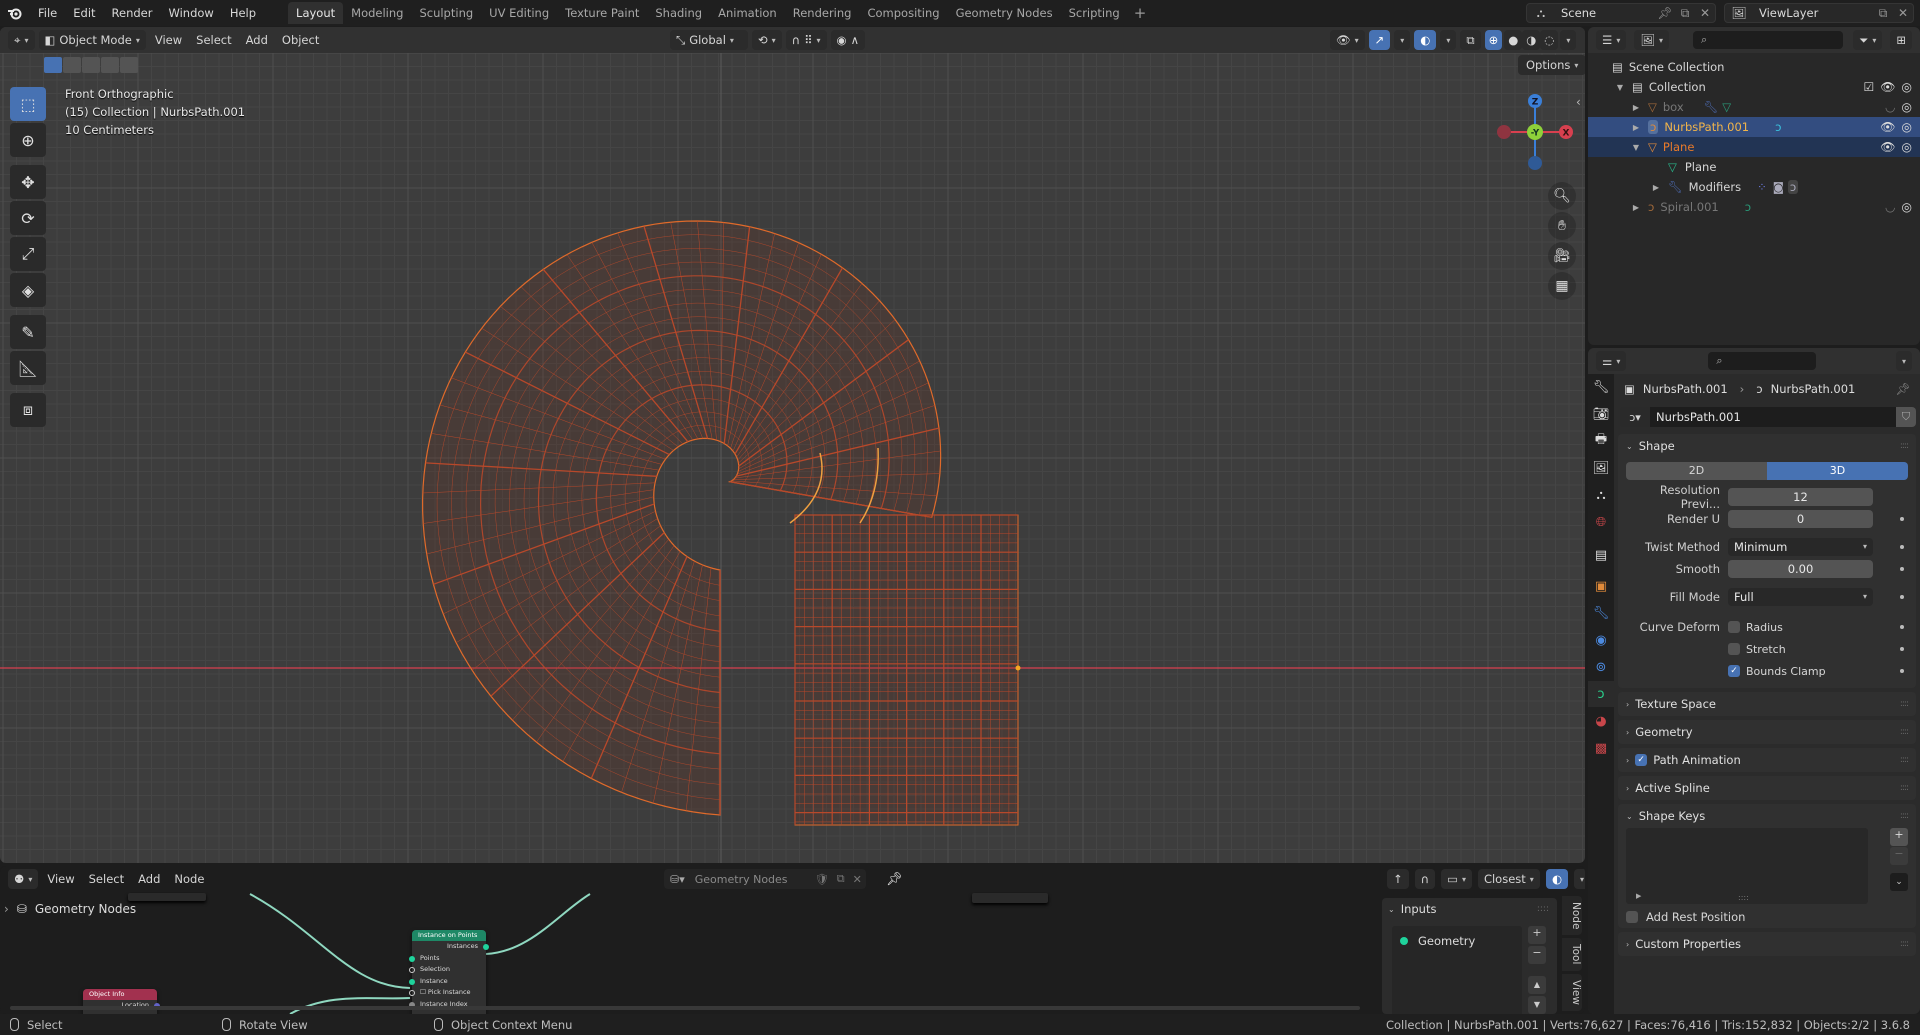 This screenshot has width=1920, height=1035. Describe the element at coordinates (377, 13) in the screenshot. I see `workspace-tab-modeling: Modeling` at that location.